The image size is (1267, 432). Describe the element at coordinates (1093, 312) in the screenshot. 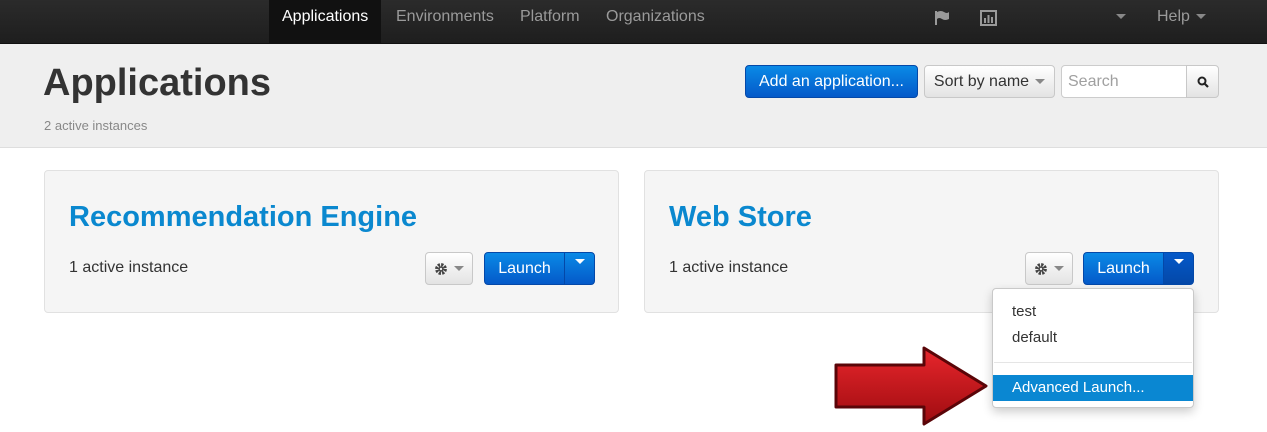

I see `menu-item-test: test` at that location.